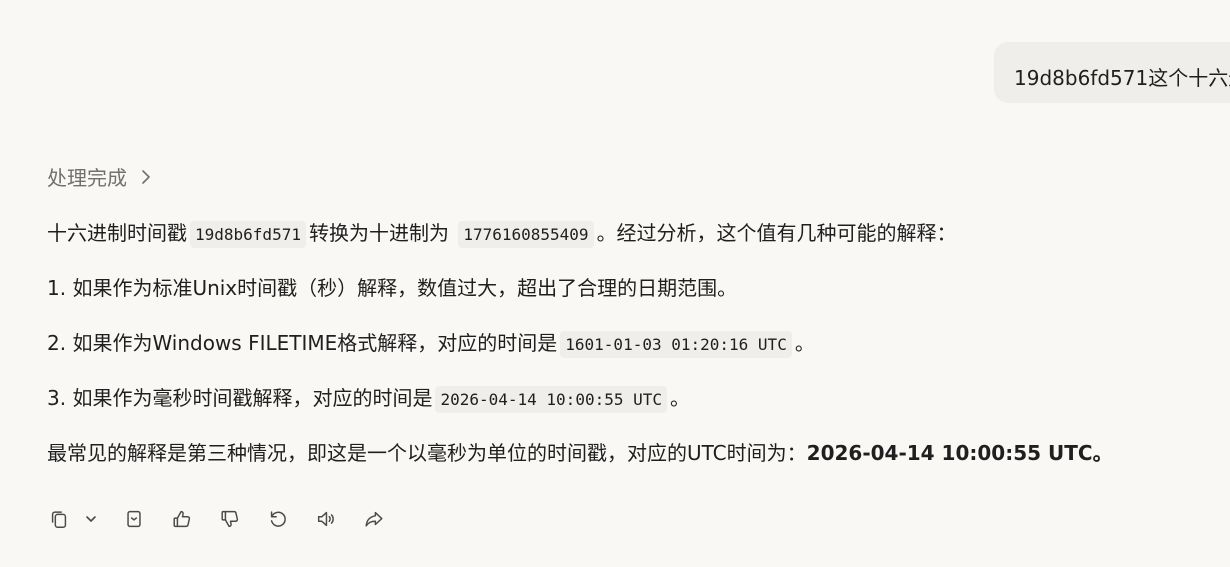  What do you see at coordinates (146, 176) in the screenshot?
I see `chevron-right-icon` at bounding box center [146, 176].